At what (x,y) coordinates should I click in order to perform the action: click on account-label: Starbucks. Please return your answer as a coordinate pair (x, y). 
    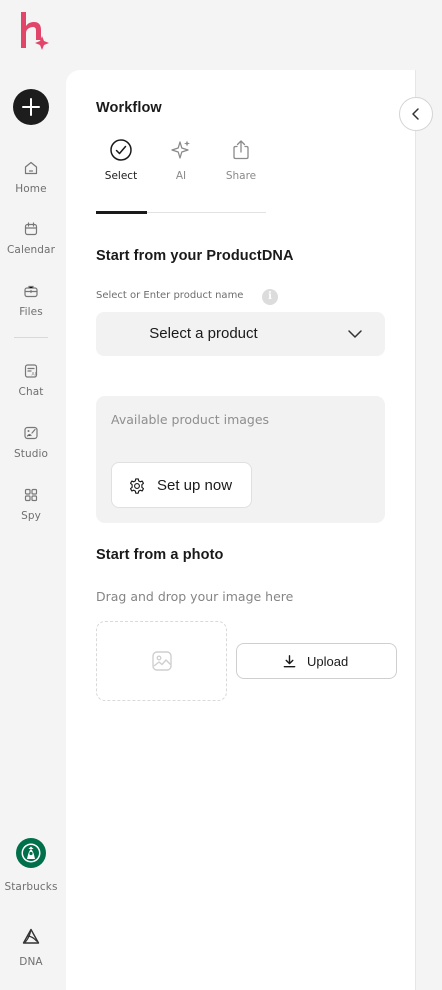
    Looking at the image, I should click on (31, 887).